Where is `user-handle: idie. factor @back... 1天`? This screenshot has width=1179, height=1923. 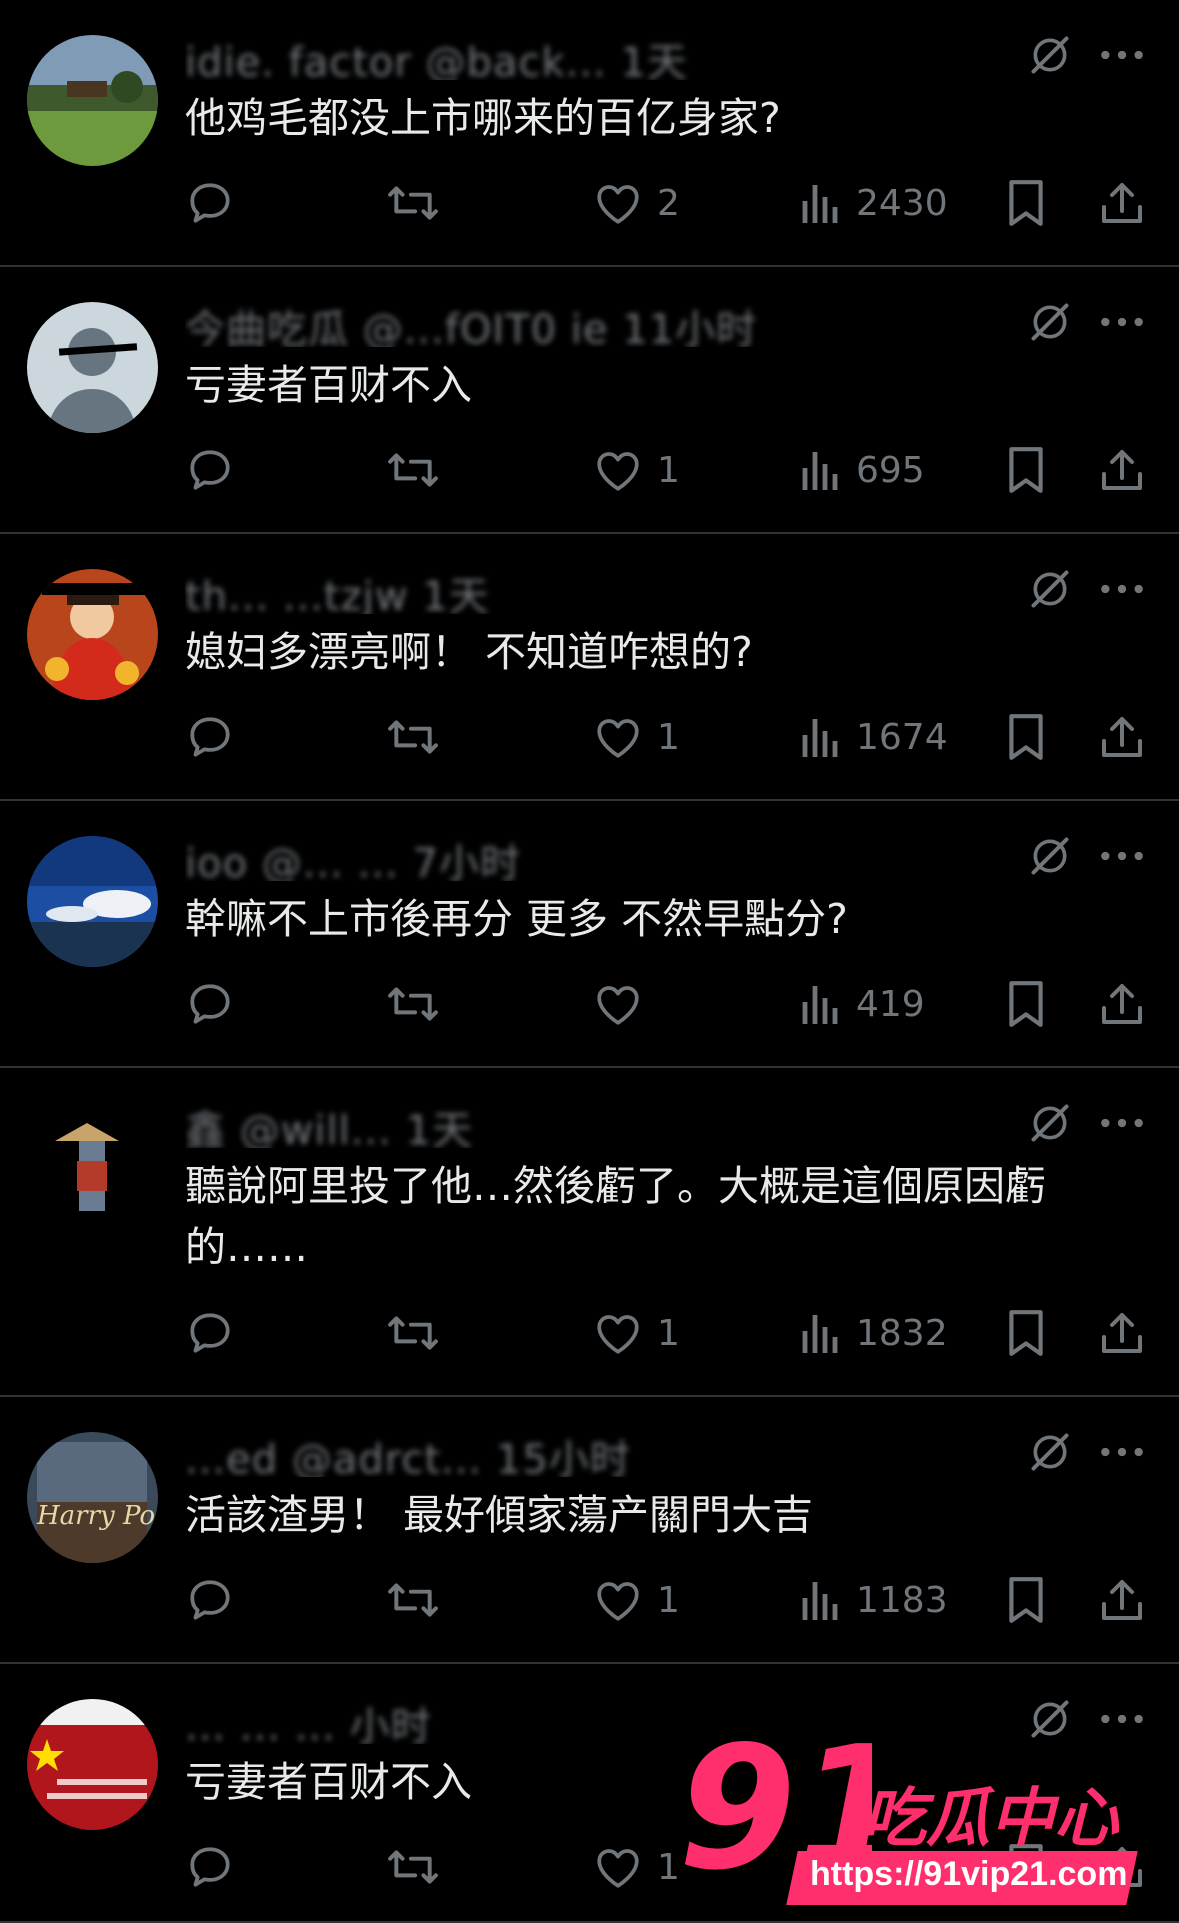
user-handle: idie. factor @back... 1天 is located at coordinates (436, 60).